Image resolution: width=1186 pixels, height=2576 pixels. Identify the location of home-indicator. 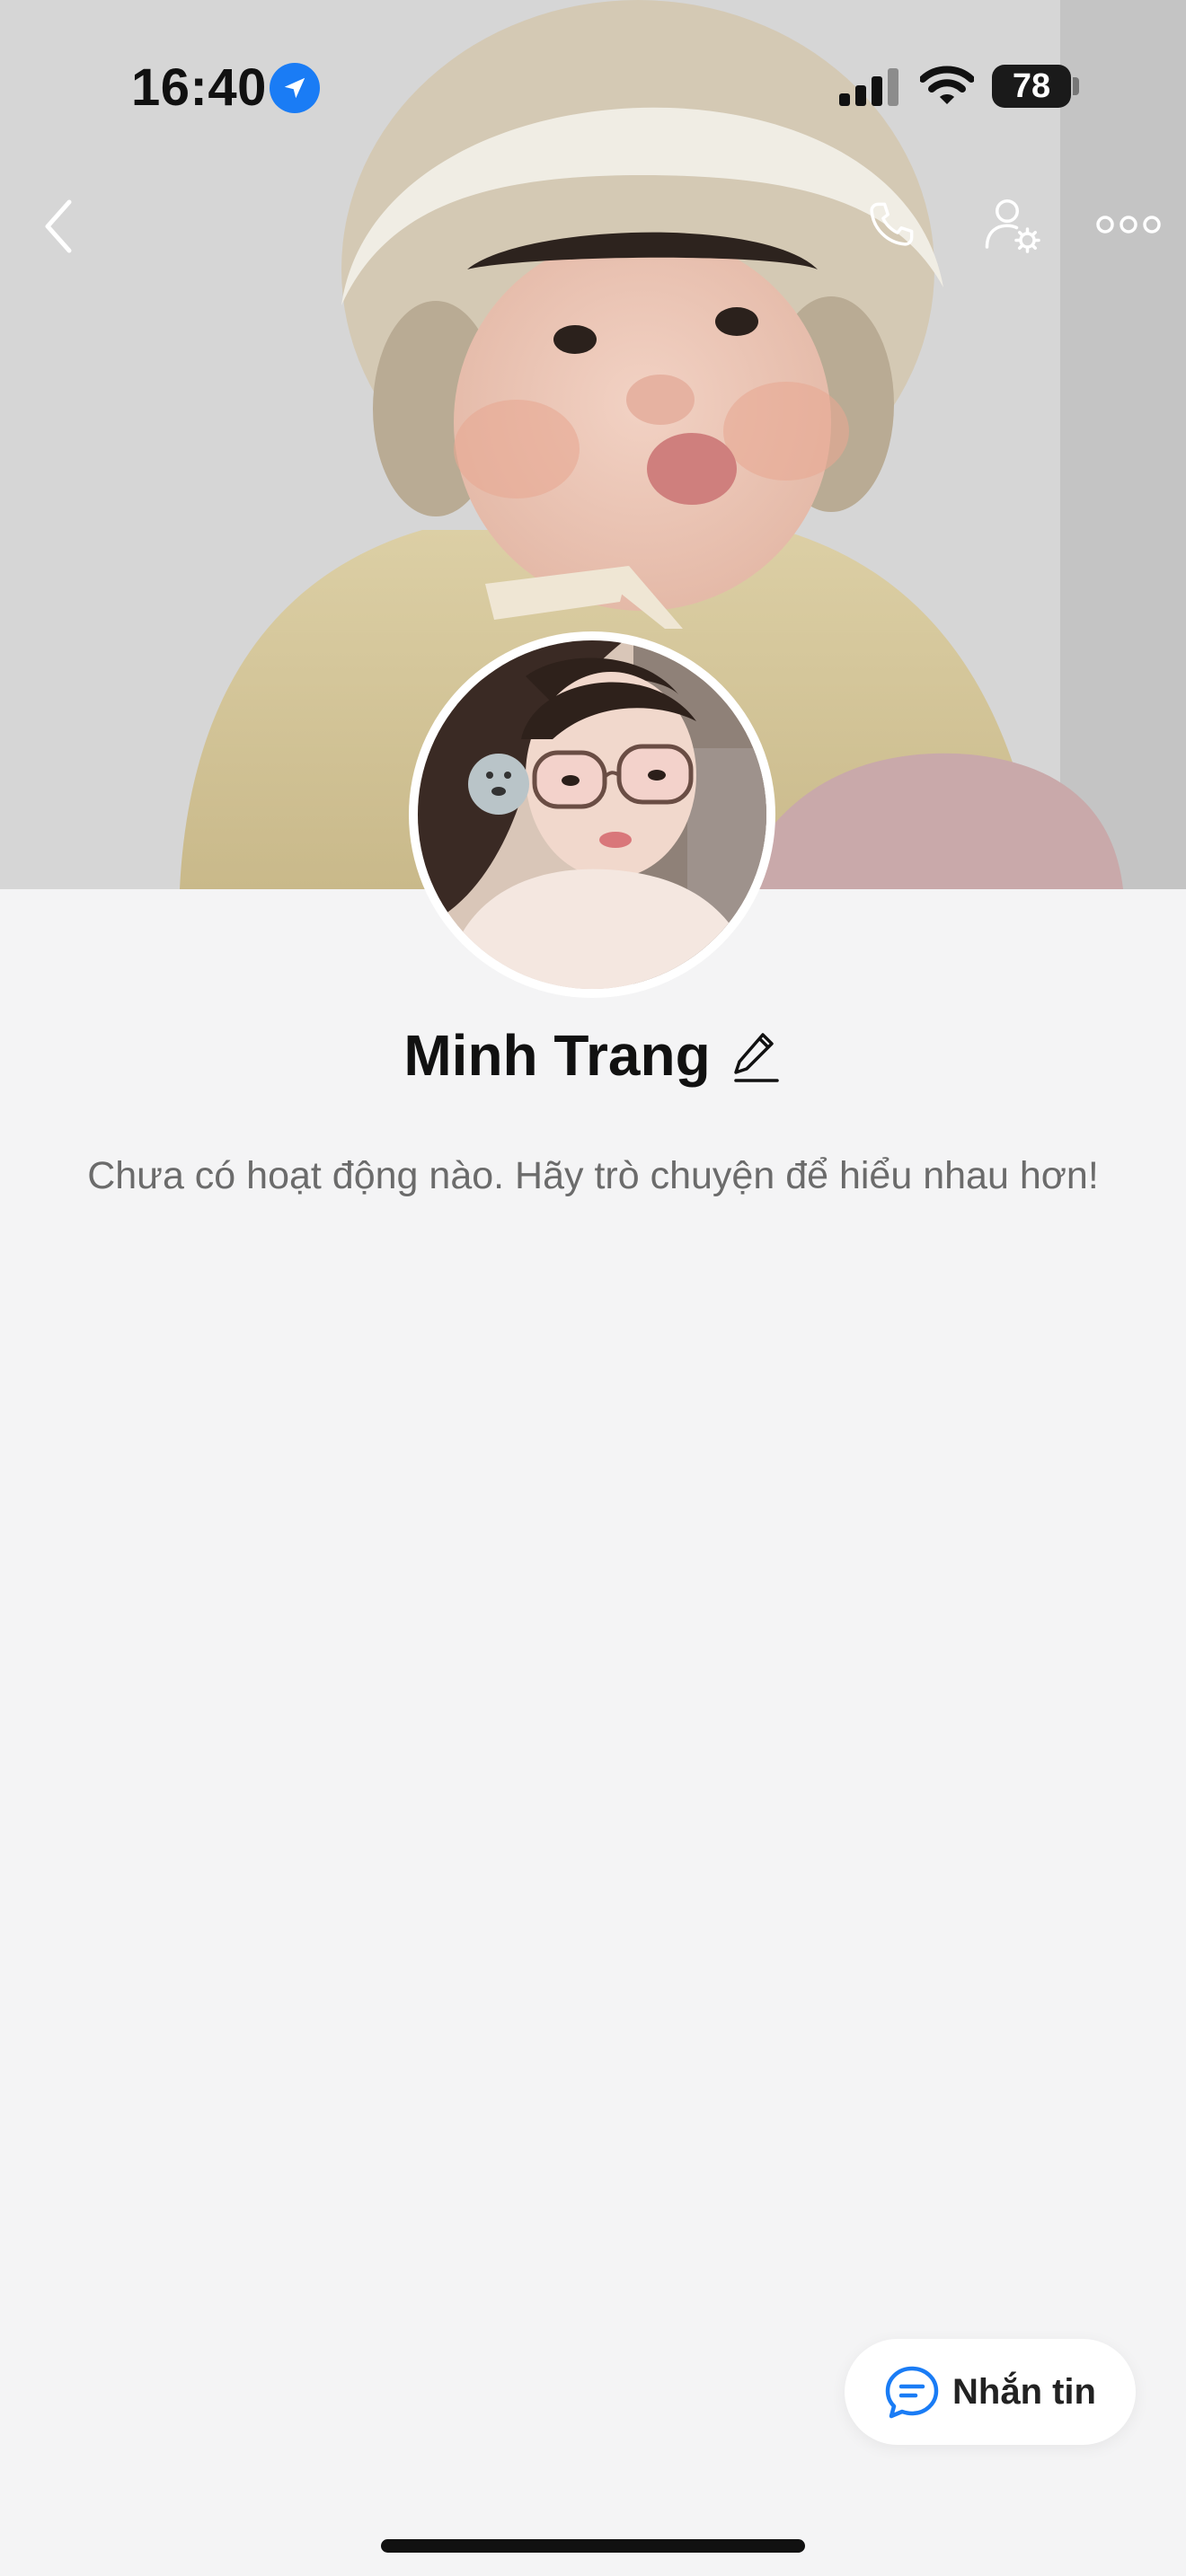
(593, 2546).